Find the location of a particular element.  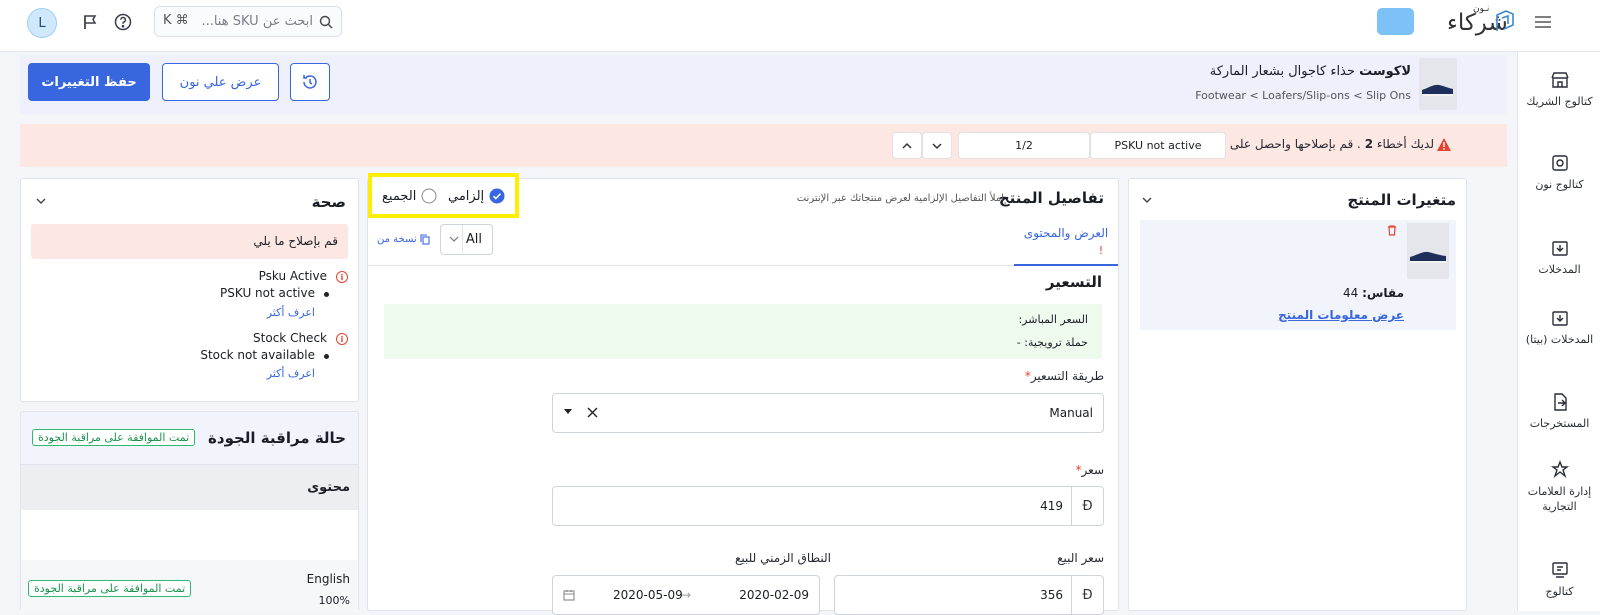

sidebar-item-label: إدارة العلامات التجارية is located at coordinates (1559, 499).